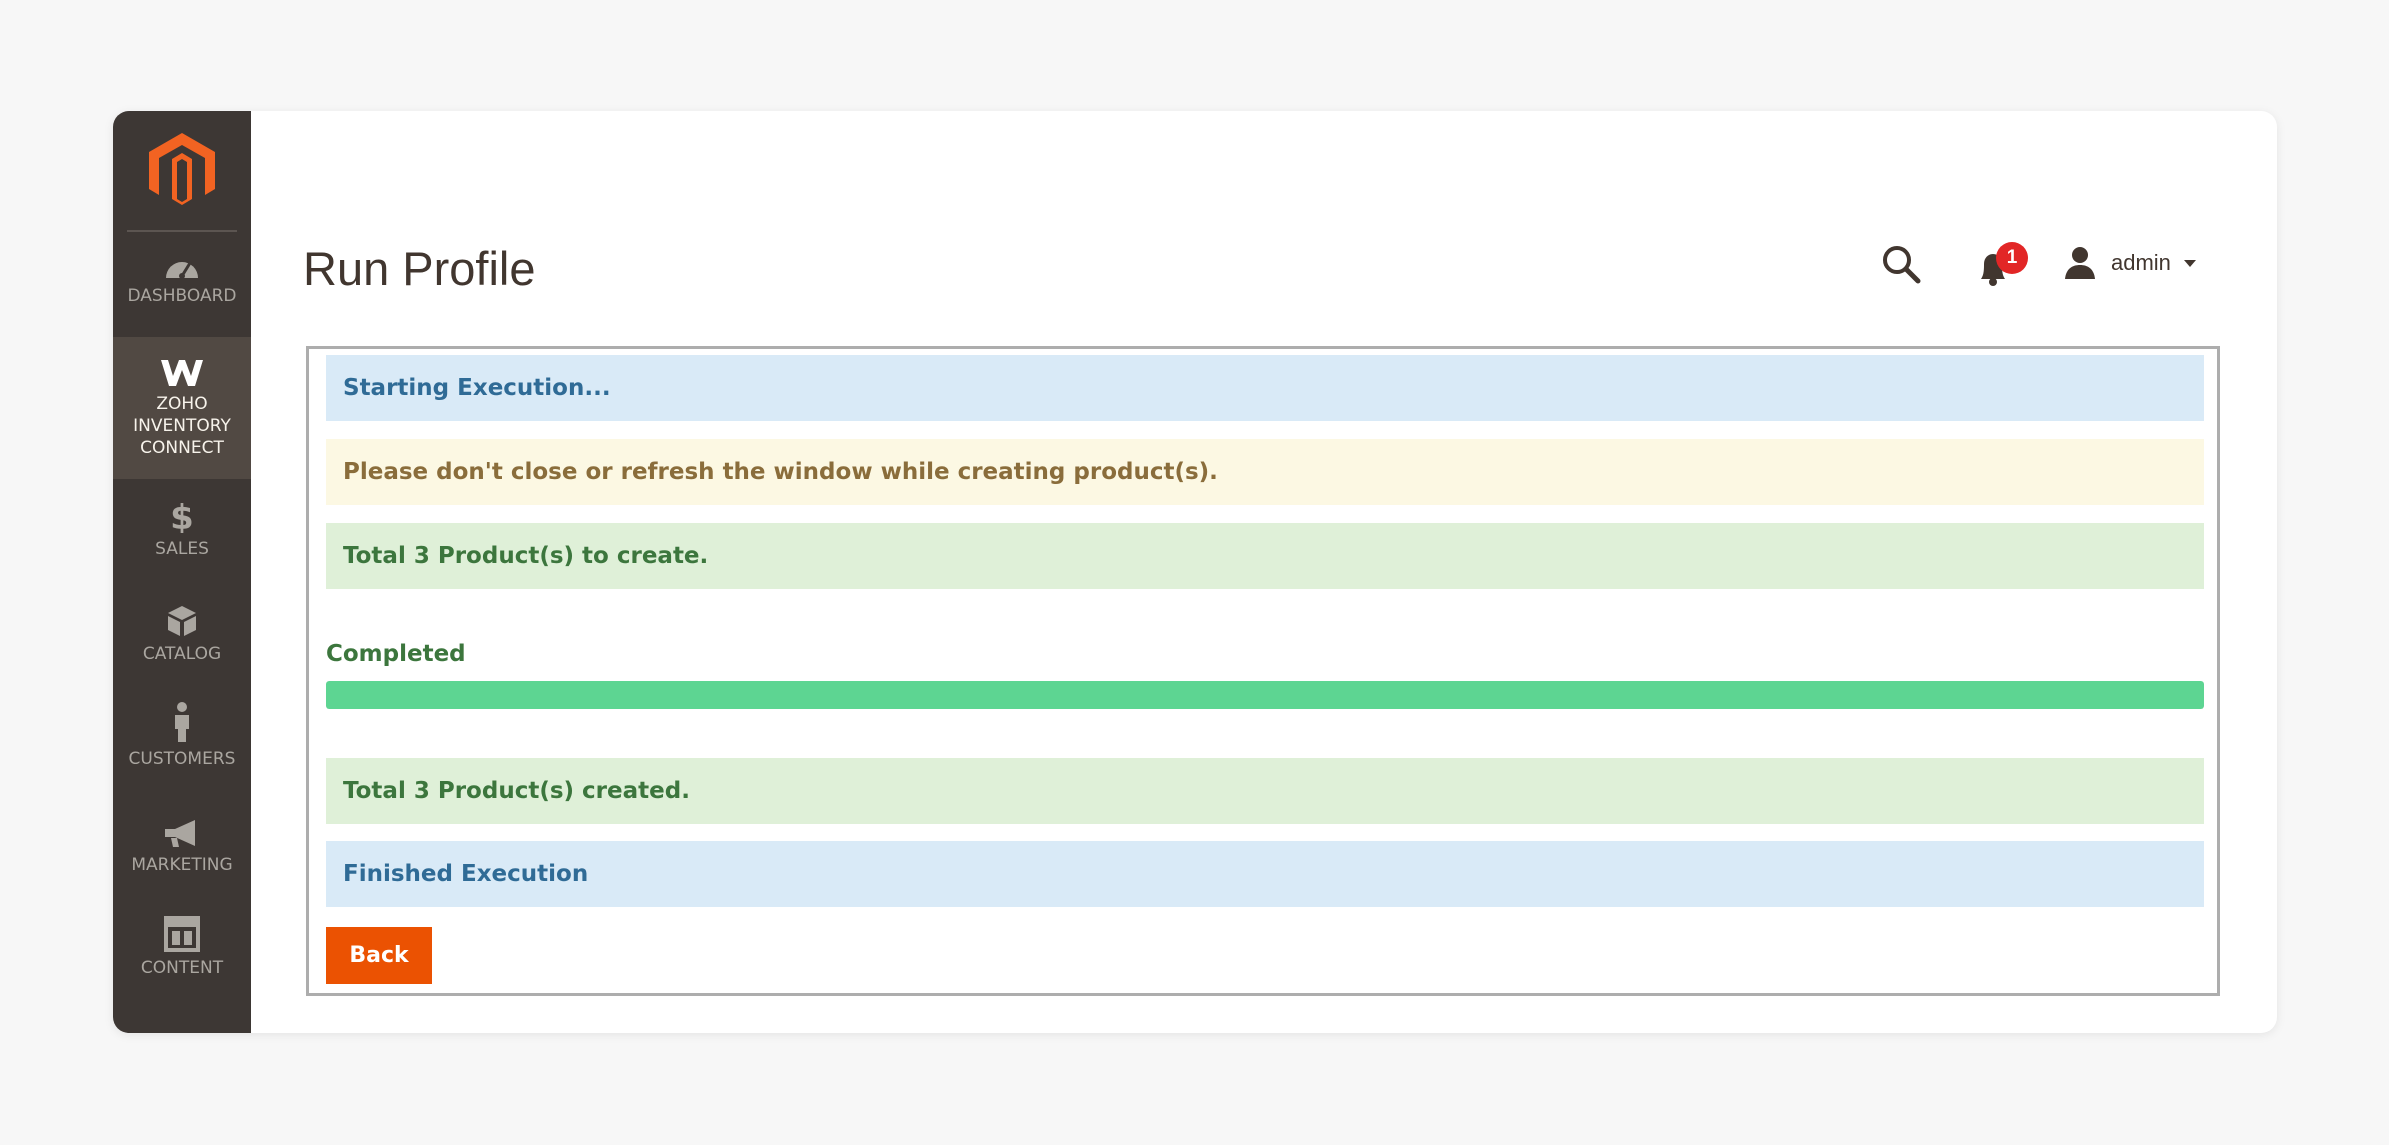 This screenshot has width=2389, height=1145. What do you see at coordinates (182, 759) in the screenshot?
I see `sidebar-item-label: CUSTOMERS` at bounding box center [182, 759].